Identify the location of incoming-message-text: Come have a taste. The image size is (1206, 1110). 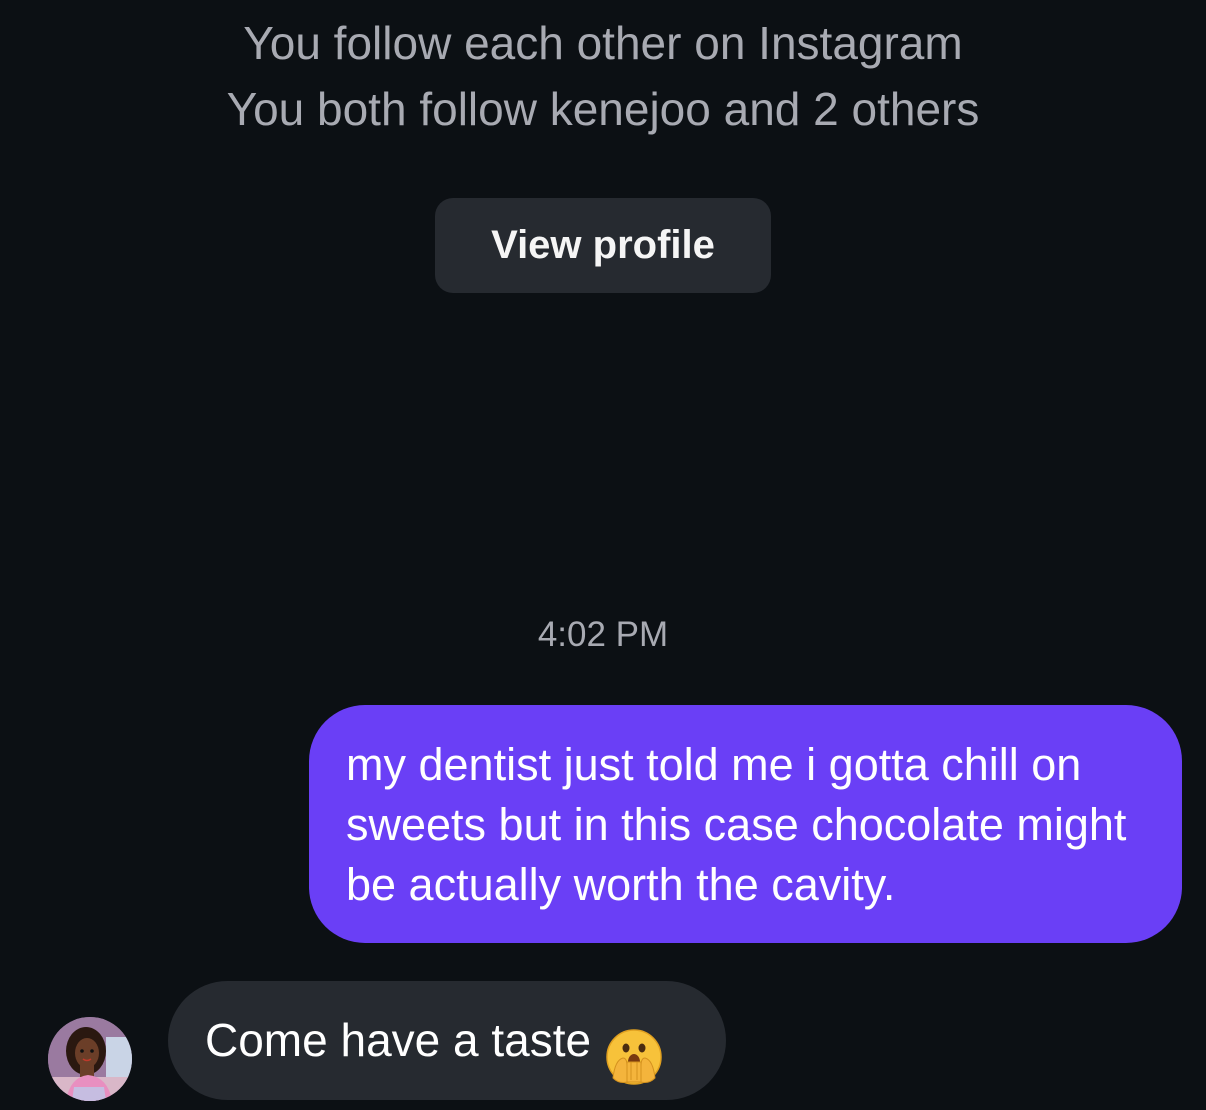
(398, 1040).